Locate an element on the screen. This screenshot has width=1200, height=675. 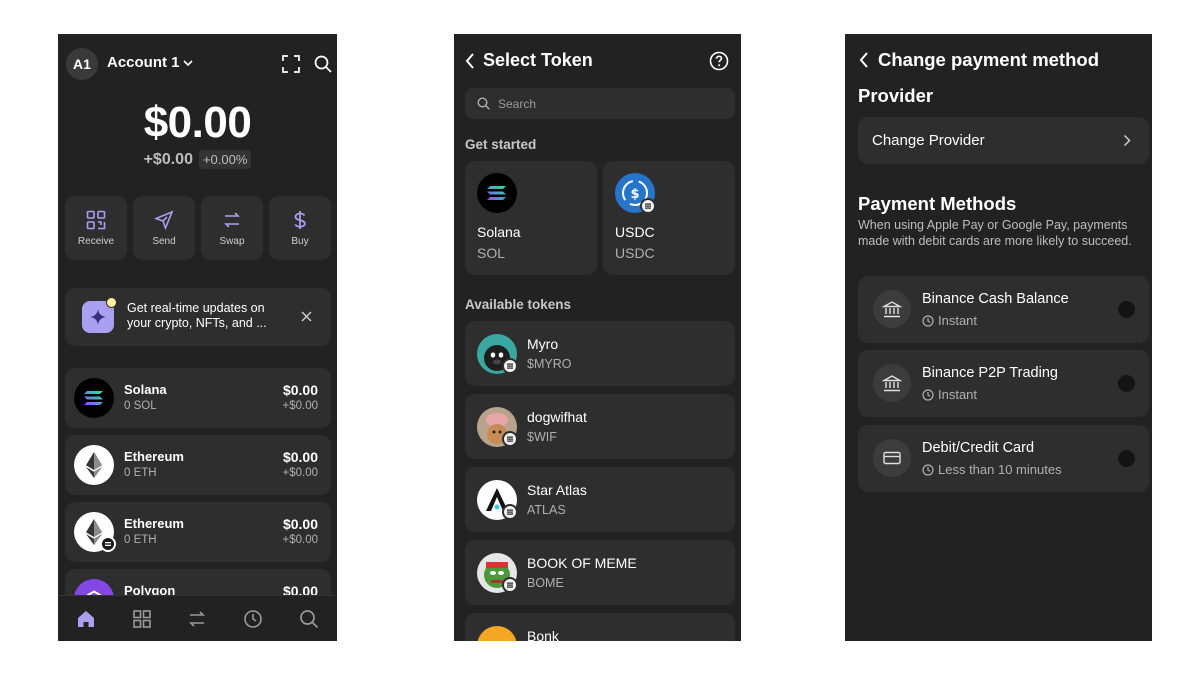
receive-button: Receive is located at coordinates (96, 228).